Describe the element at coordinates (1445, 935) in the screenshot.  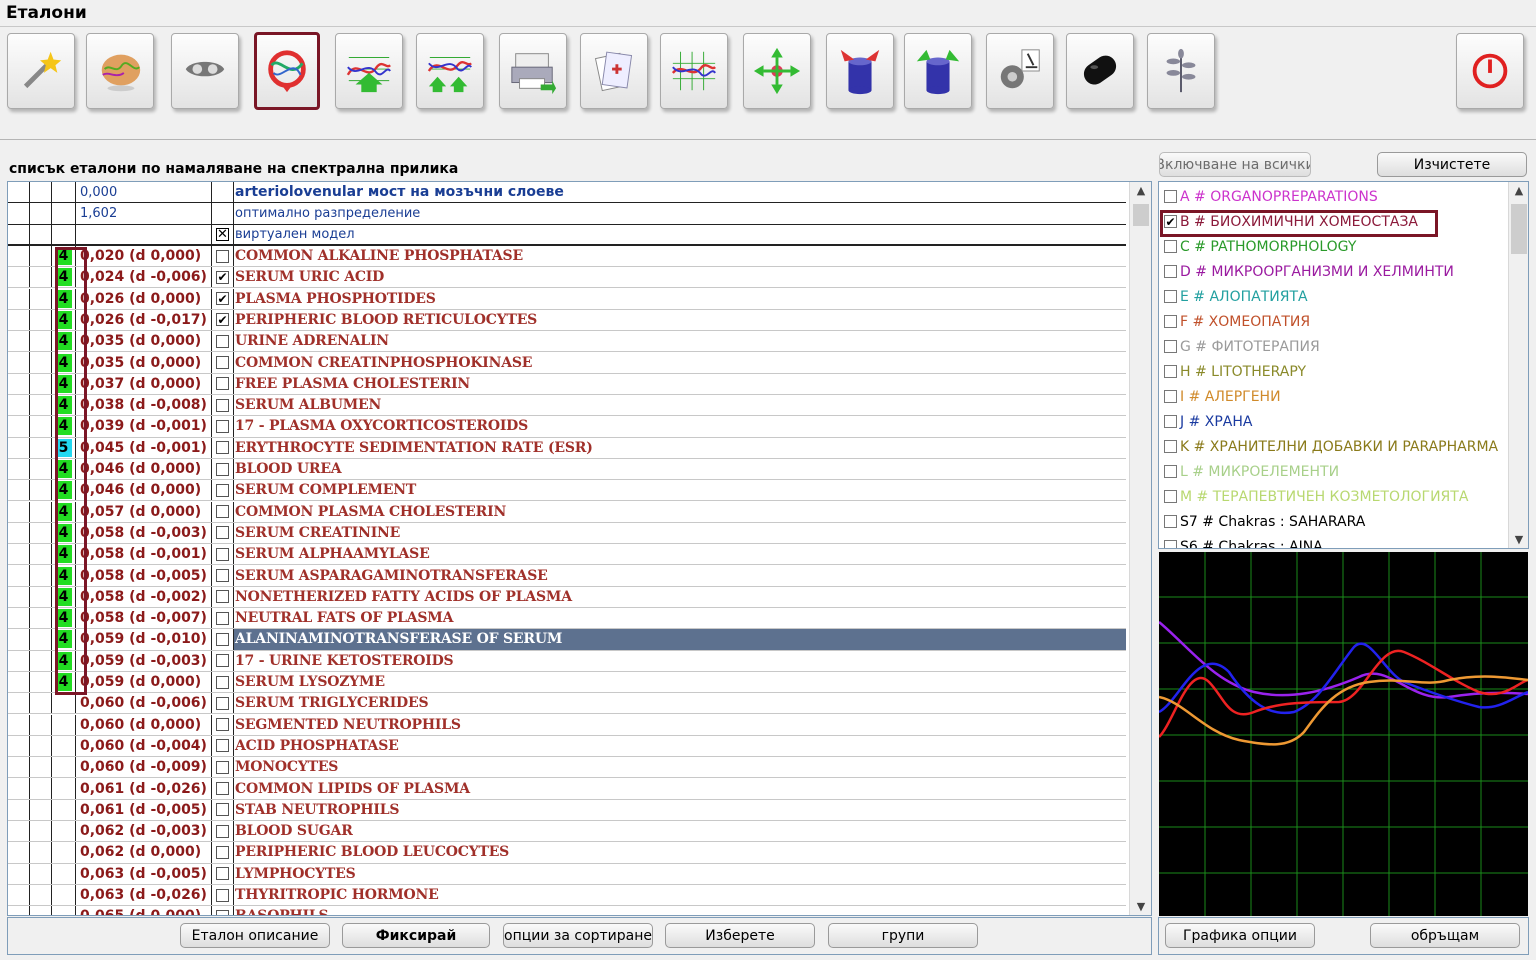
I see `flip-button: обръщам` at that location.